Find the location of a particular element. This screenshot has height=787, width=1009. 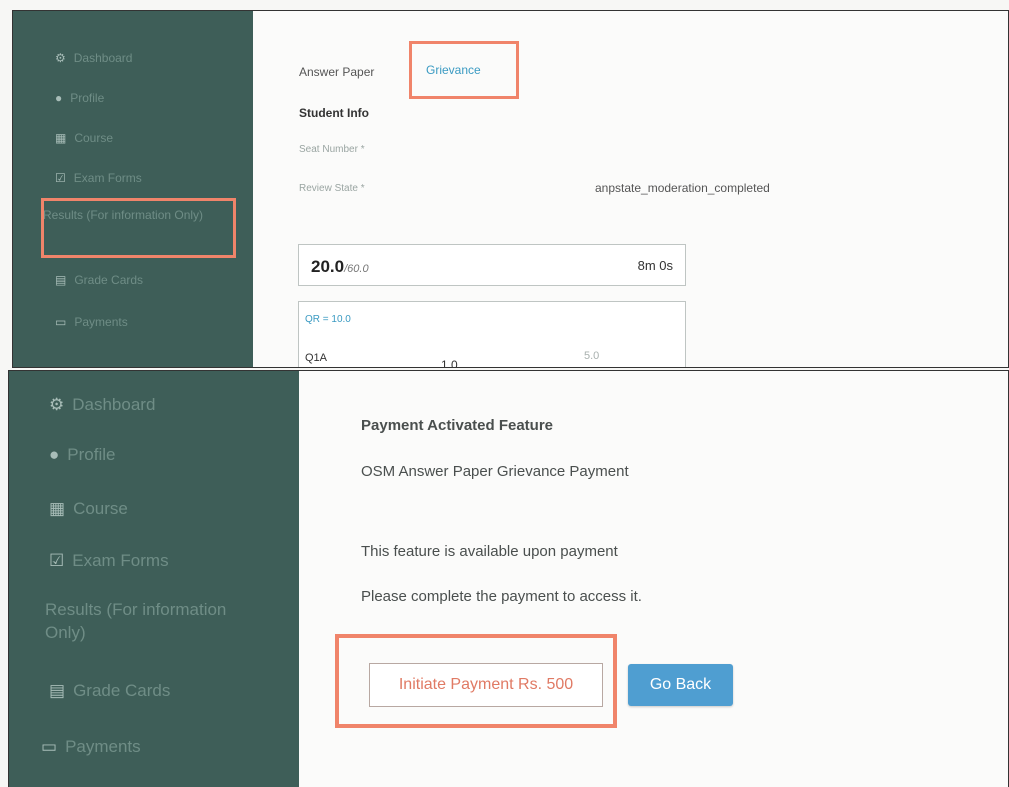

question-row-max: 5.0 is located at coordinates (592, 356).